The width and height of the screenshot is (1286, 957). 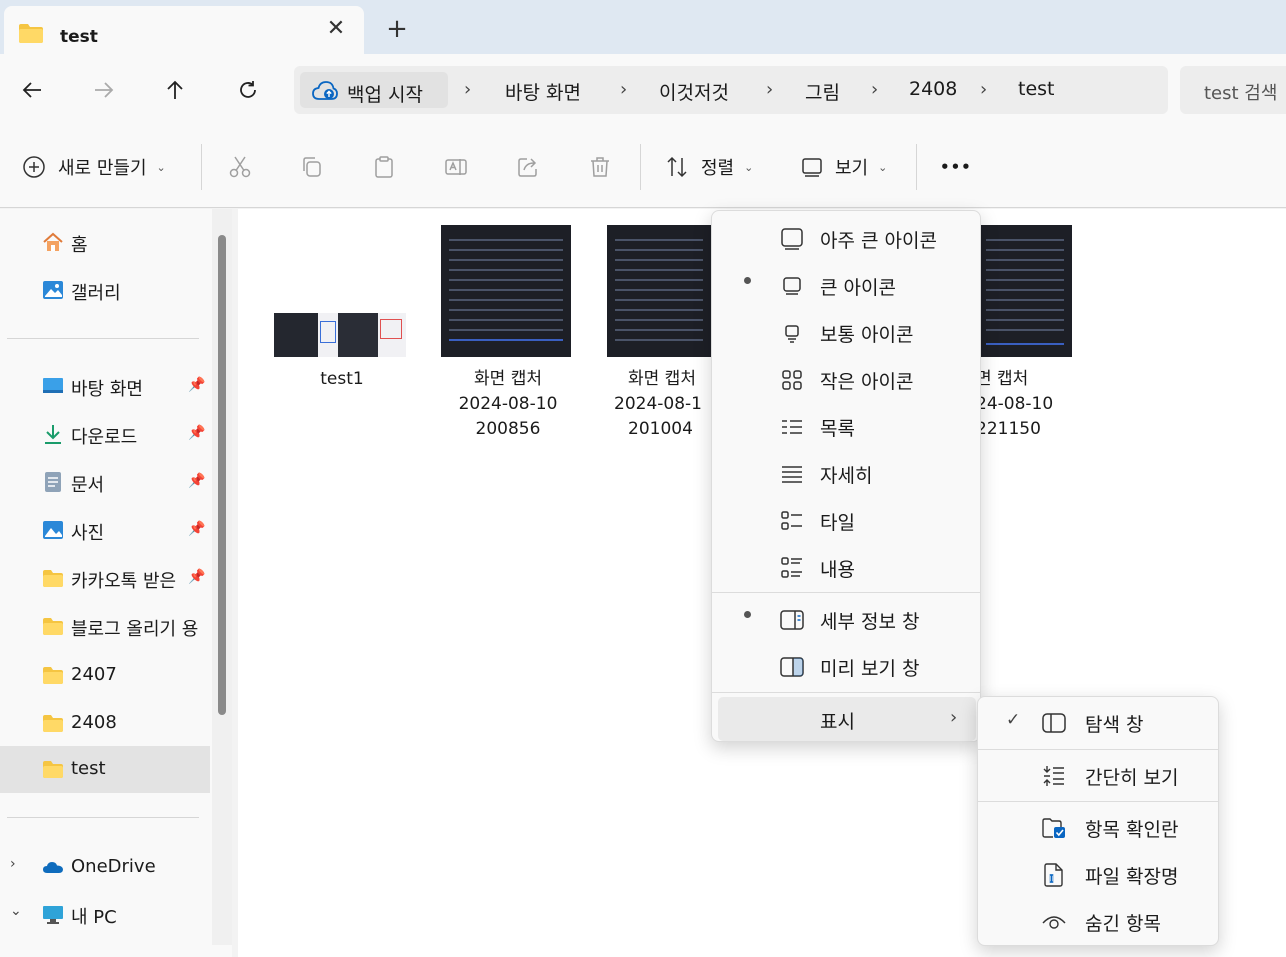 I want to click on tab-strip: test ✕ +, so click(x=643, y=27).